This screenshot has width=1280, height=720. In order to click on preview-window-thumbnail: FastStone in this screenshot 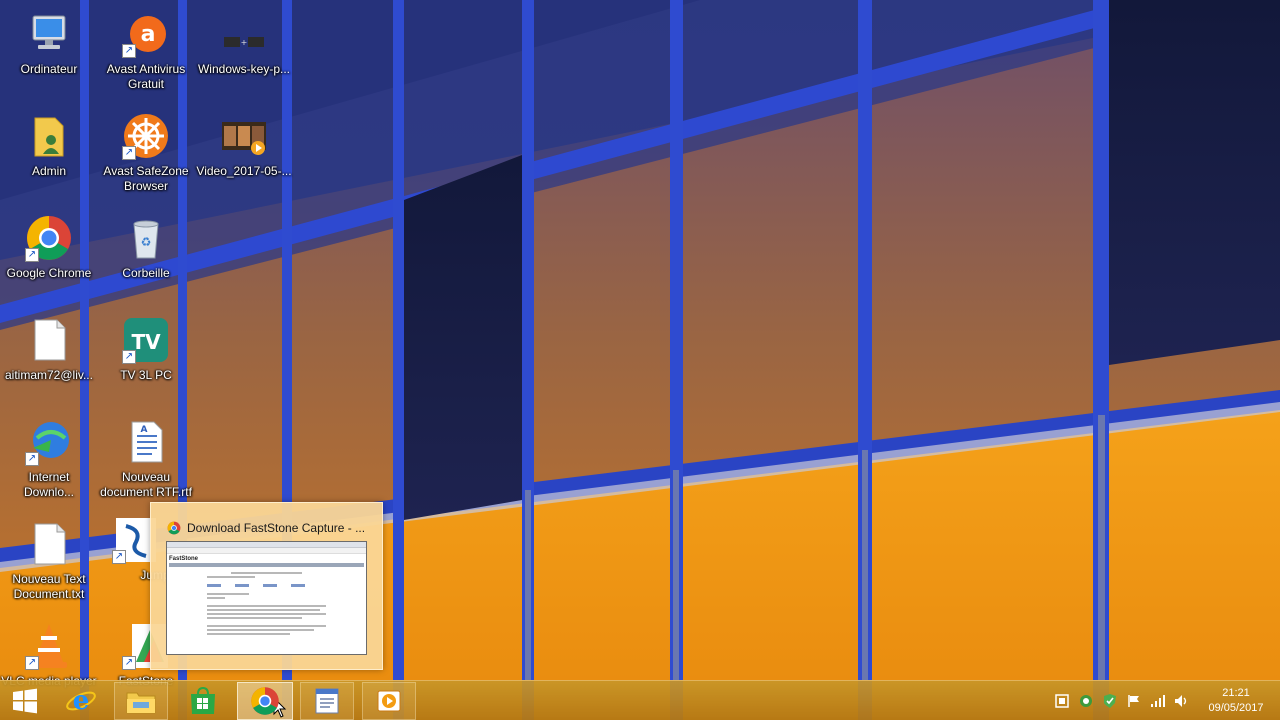, I will do `click(266, 598)`.